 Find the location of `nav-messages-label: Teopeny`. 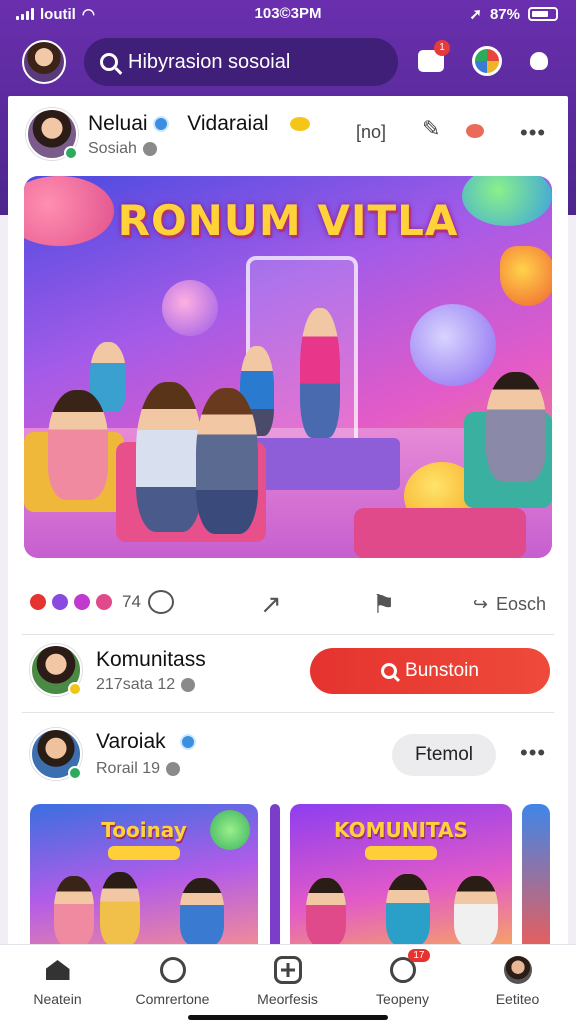

nav-messages-label: Teopeny is located at coordinates (402, 999).